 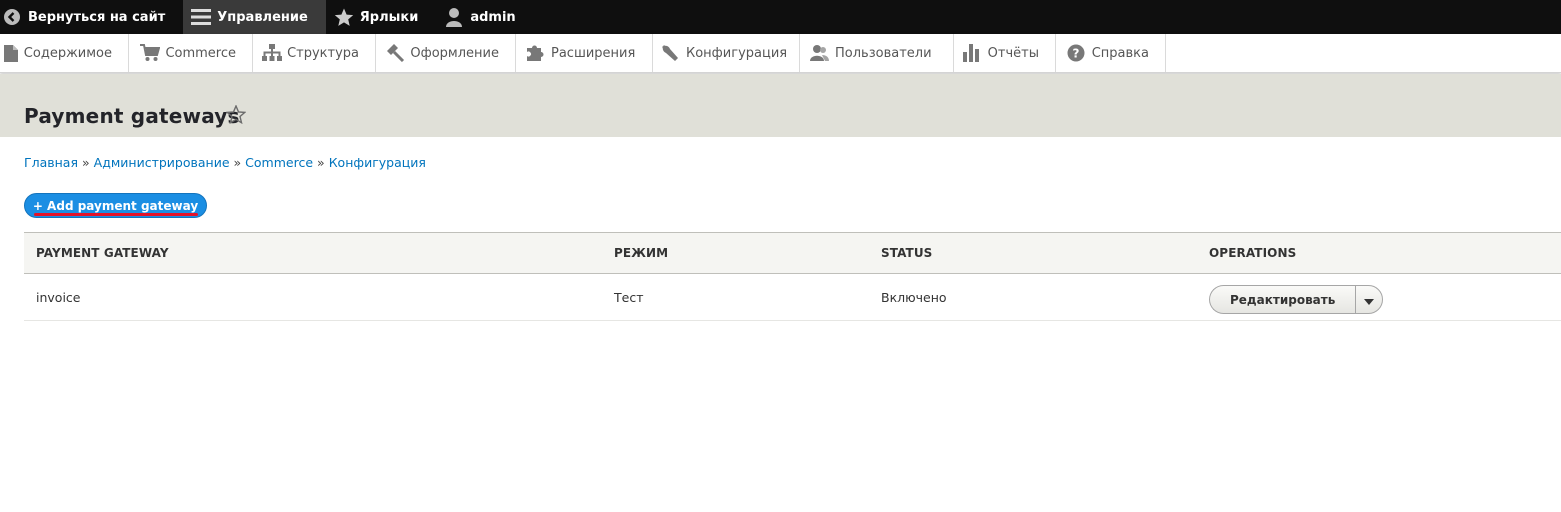 I want to click on help-icon: ?, so click(x=1076, y=53).